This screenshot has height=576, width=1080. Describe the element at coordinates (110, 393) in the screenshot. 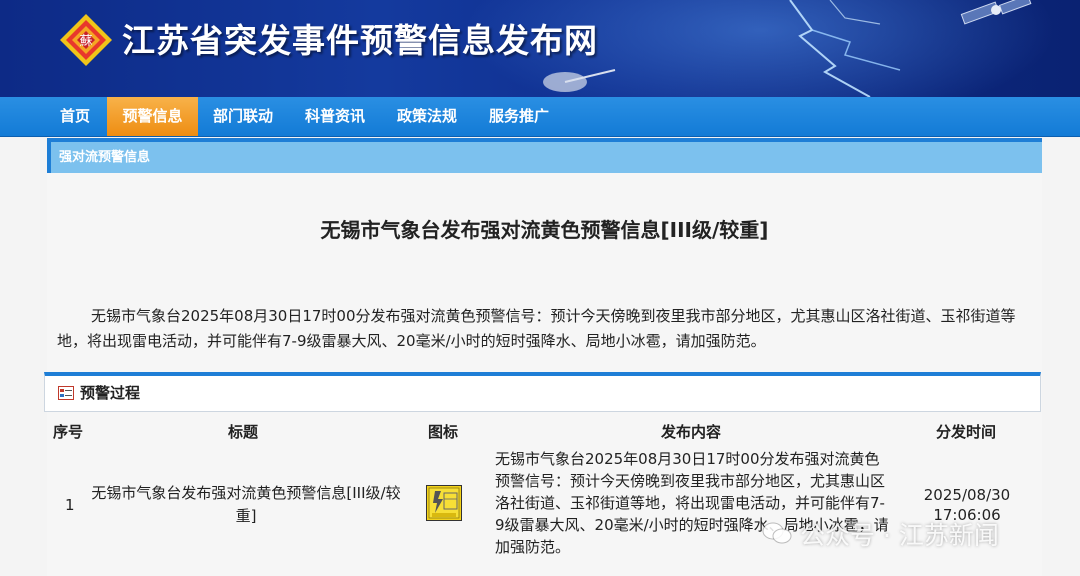

I see `process-title: 预警过程` at that location.